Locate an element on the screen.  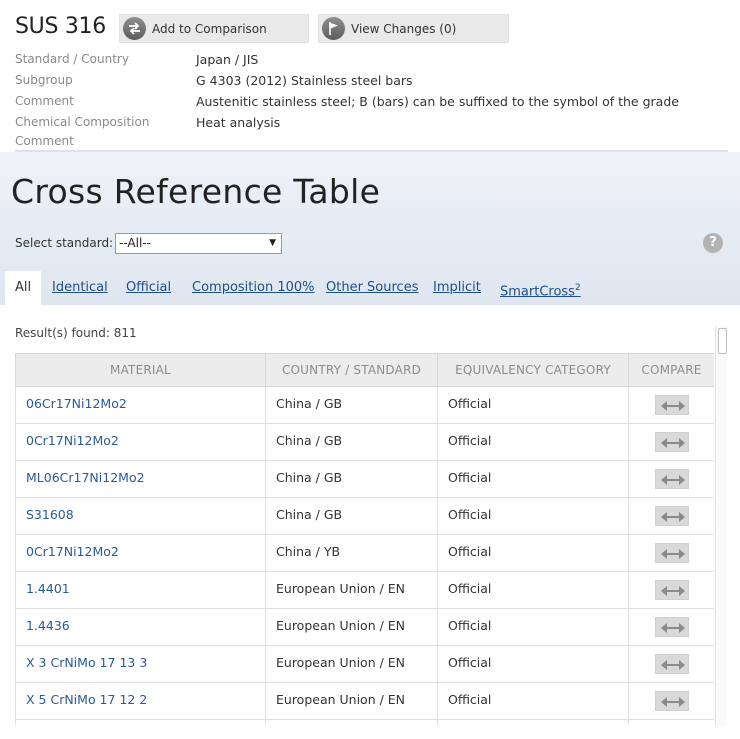
add-to-comparison-button: Add to Comparison is located at coordinates (214, 28).